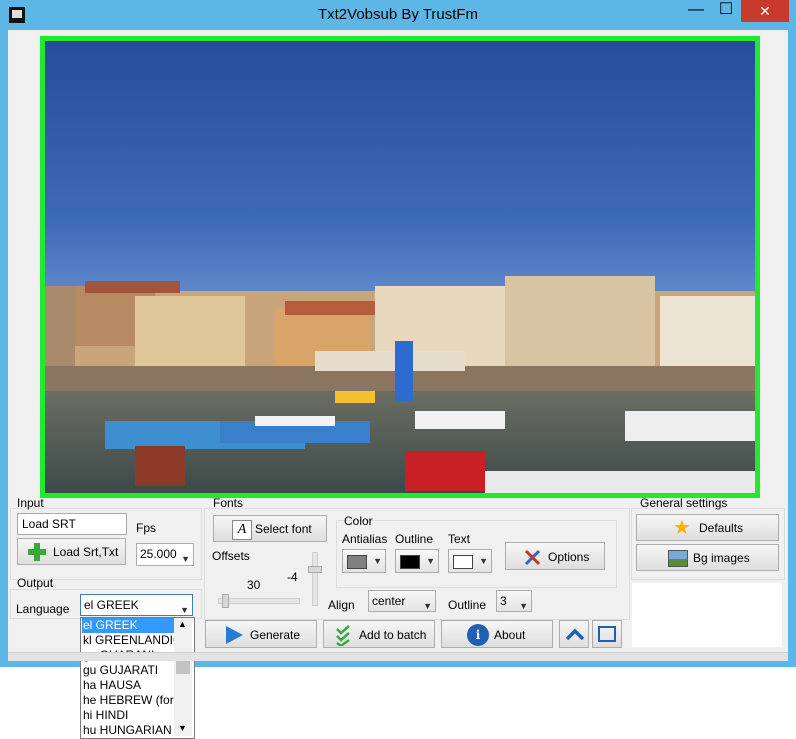  I want to click on color-outline-label: Outline, so click(414, 539).